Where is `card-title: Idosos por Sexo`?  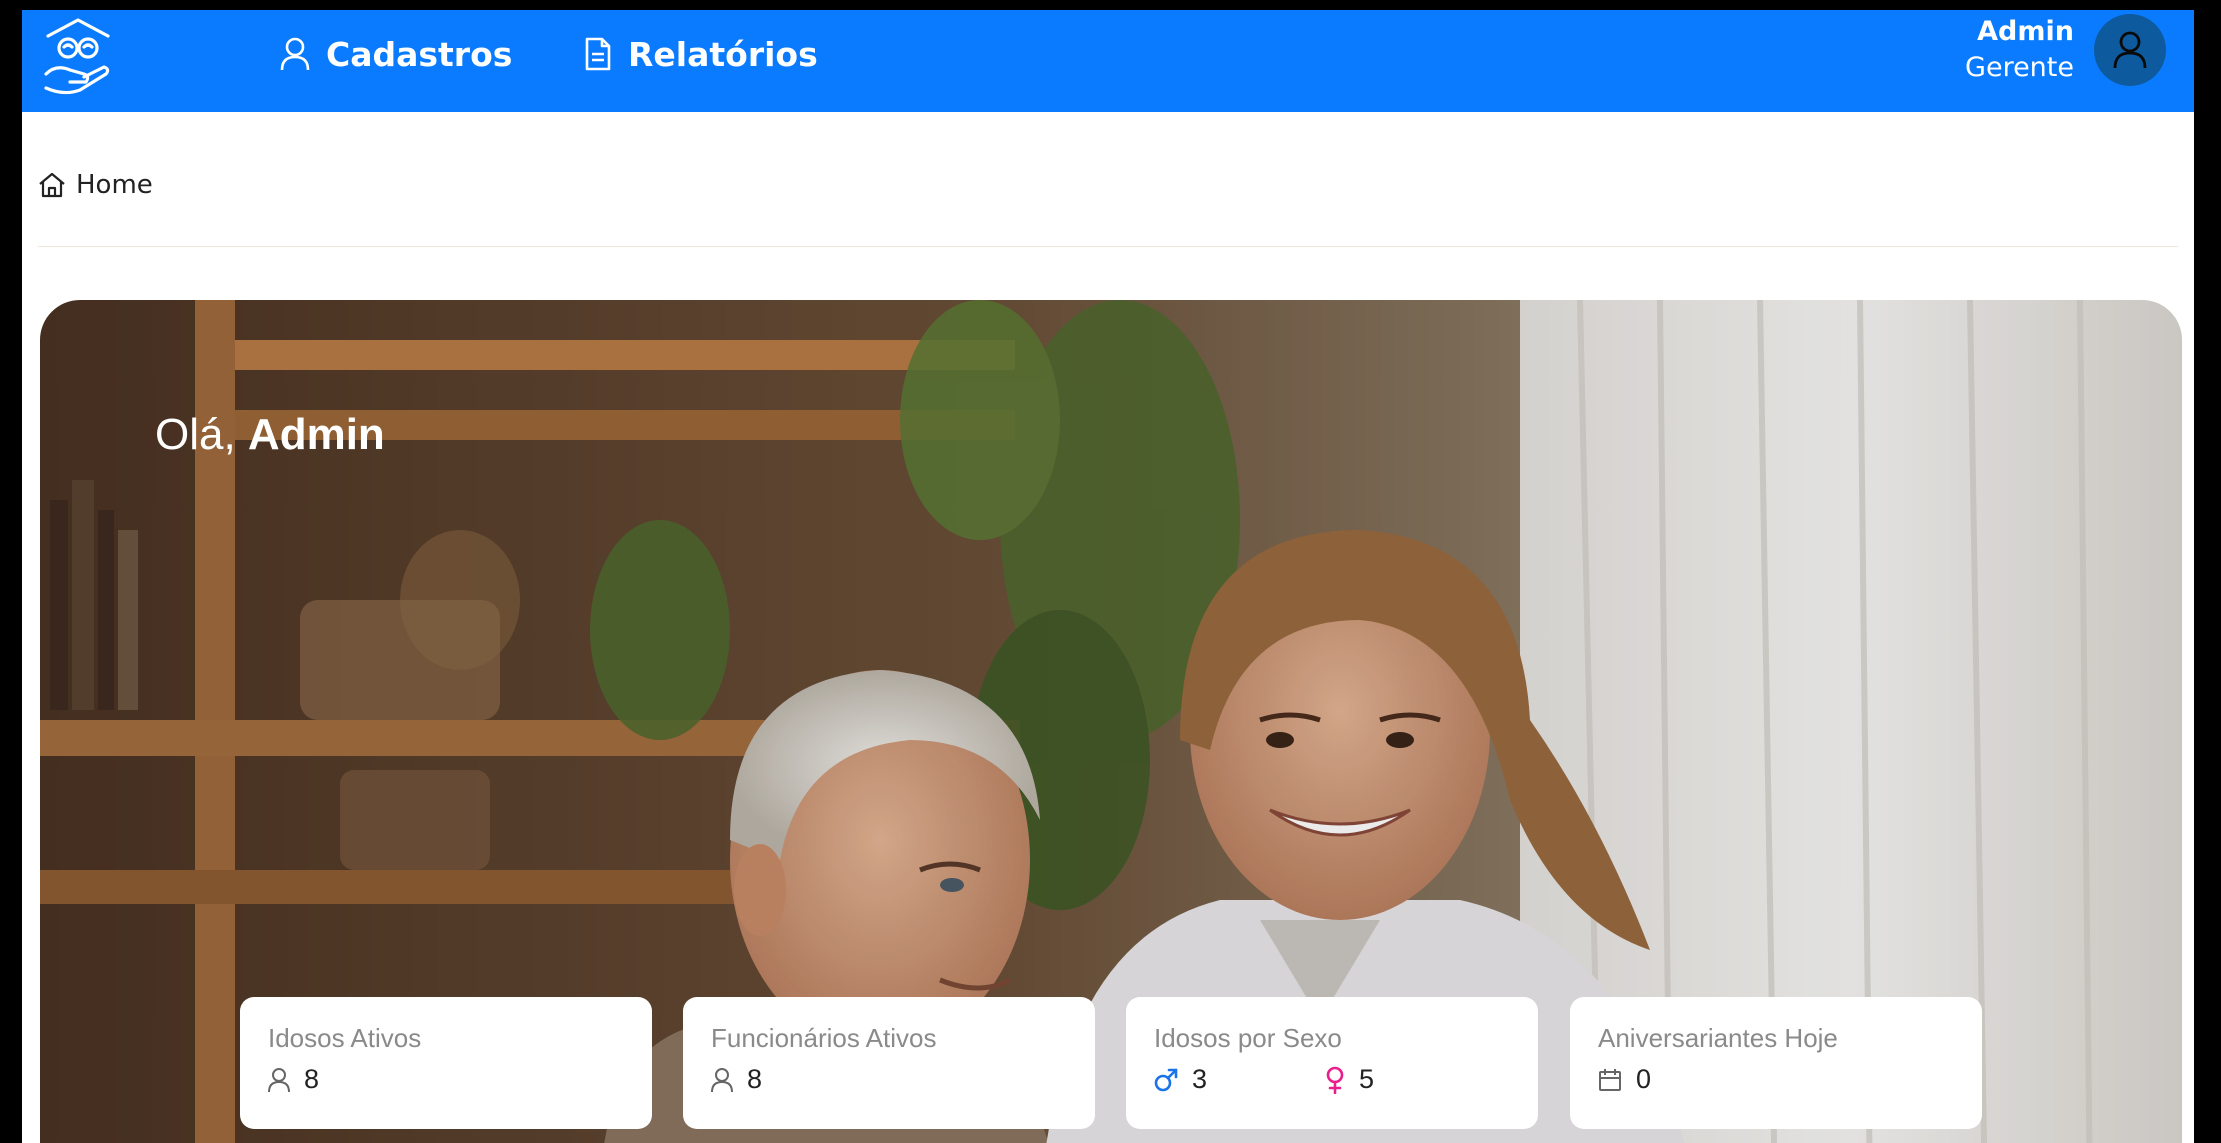
card-title: Idosos por Sexo is located at coordinates (1248, 1038).